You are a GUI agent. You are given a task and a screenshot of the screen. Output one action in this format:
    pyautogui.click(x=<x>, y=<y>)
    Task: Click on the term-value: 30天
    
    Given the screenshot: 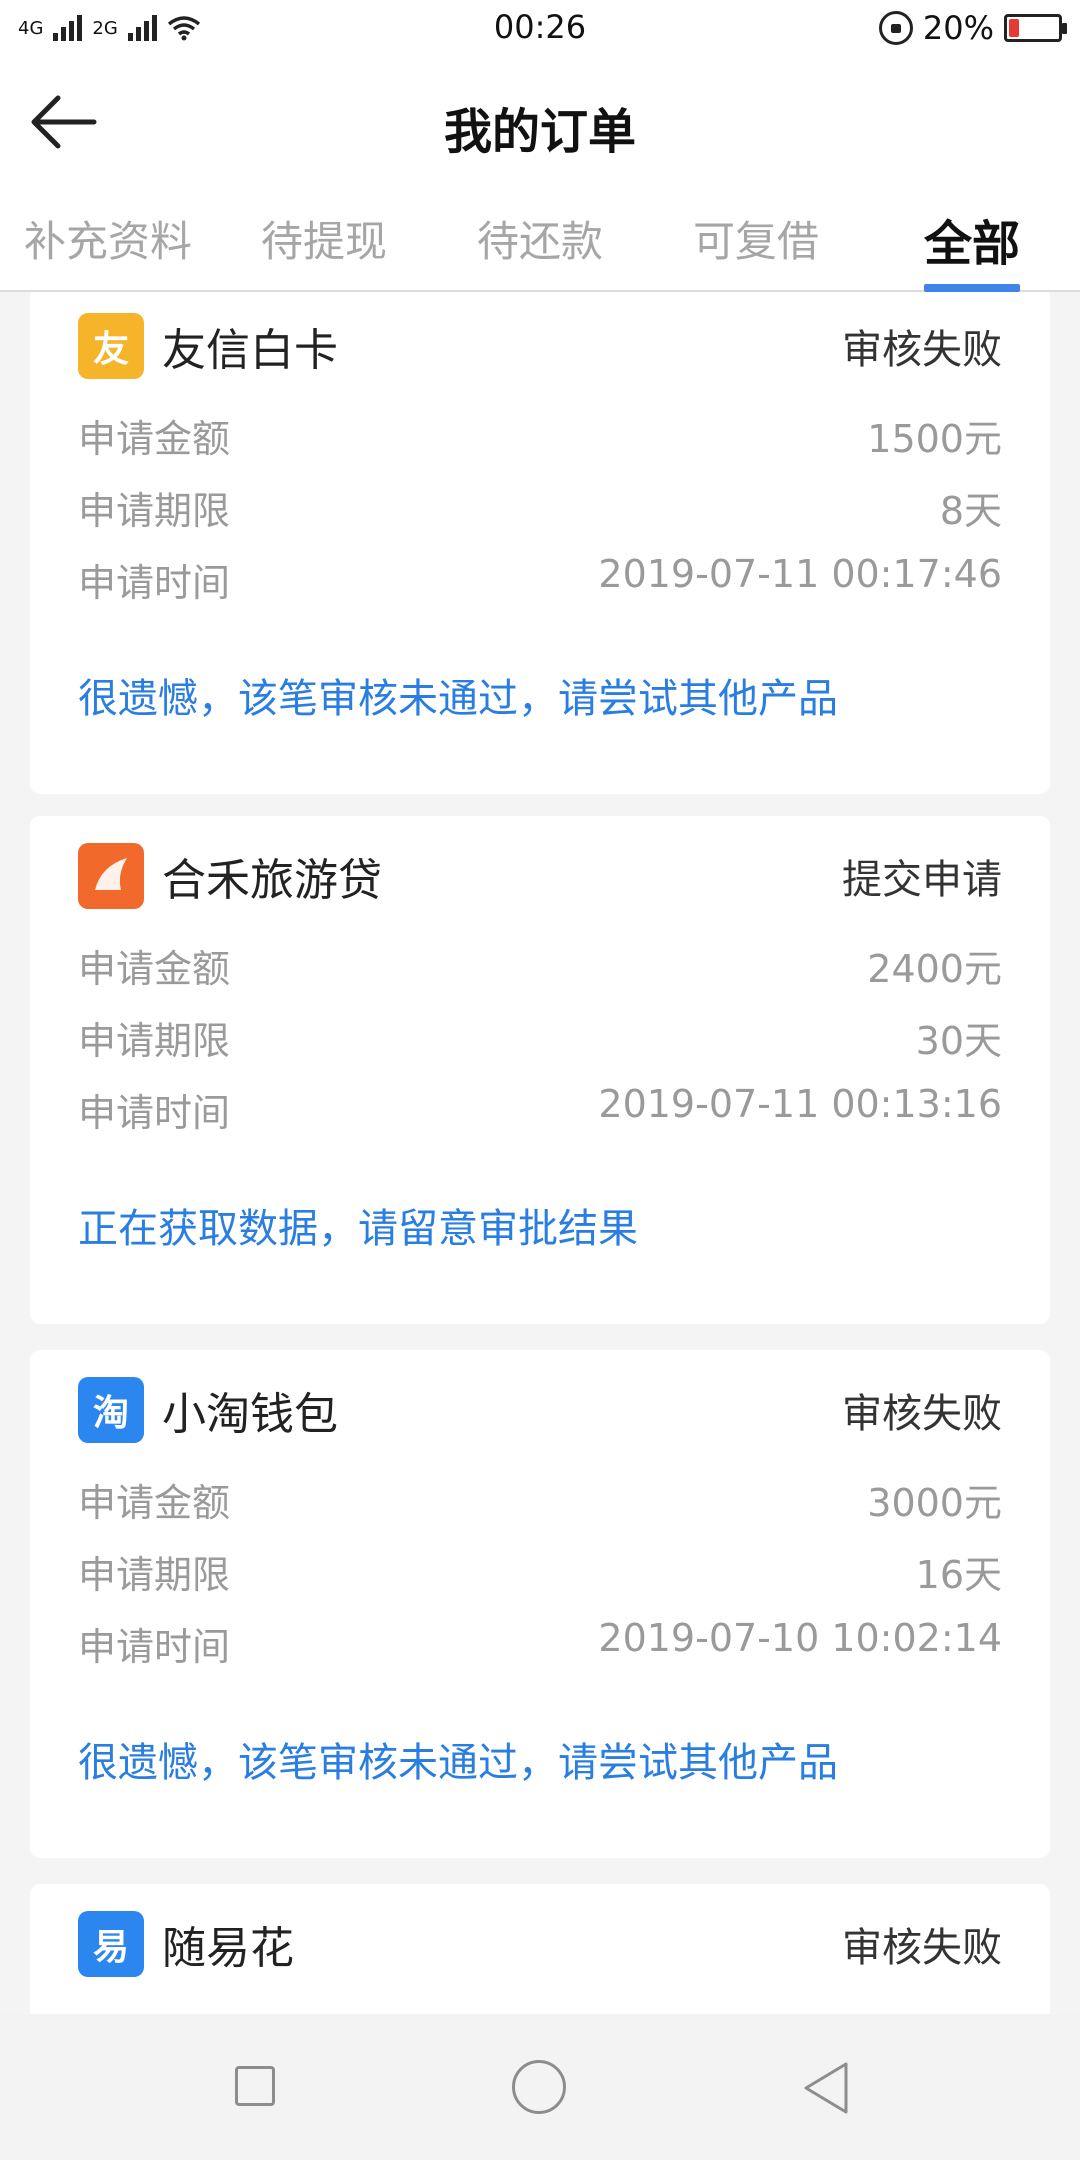 What is the action you would take?
    pyautogui.click(x=958, y=1041)
    